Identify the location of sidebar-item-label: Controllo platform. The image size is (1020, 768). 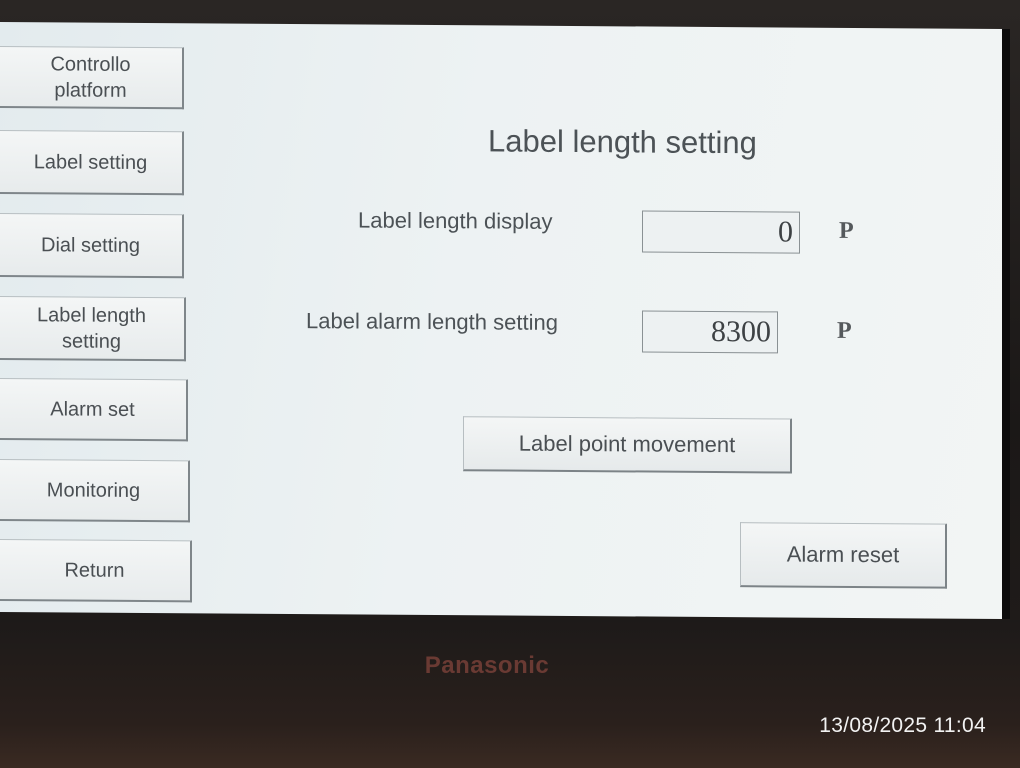
(90, 77).